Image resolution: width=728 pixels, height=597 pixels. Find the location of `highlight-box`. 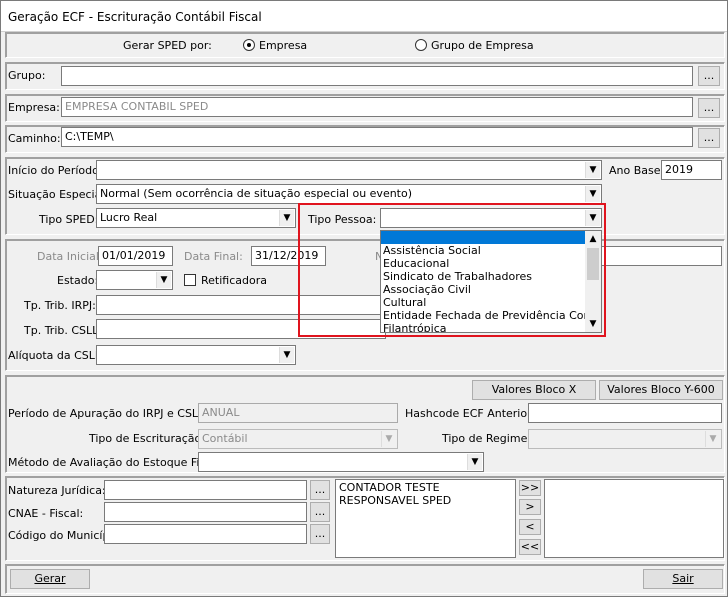

highlight-box is located at coordinates (452, 270).